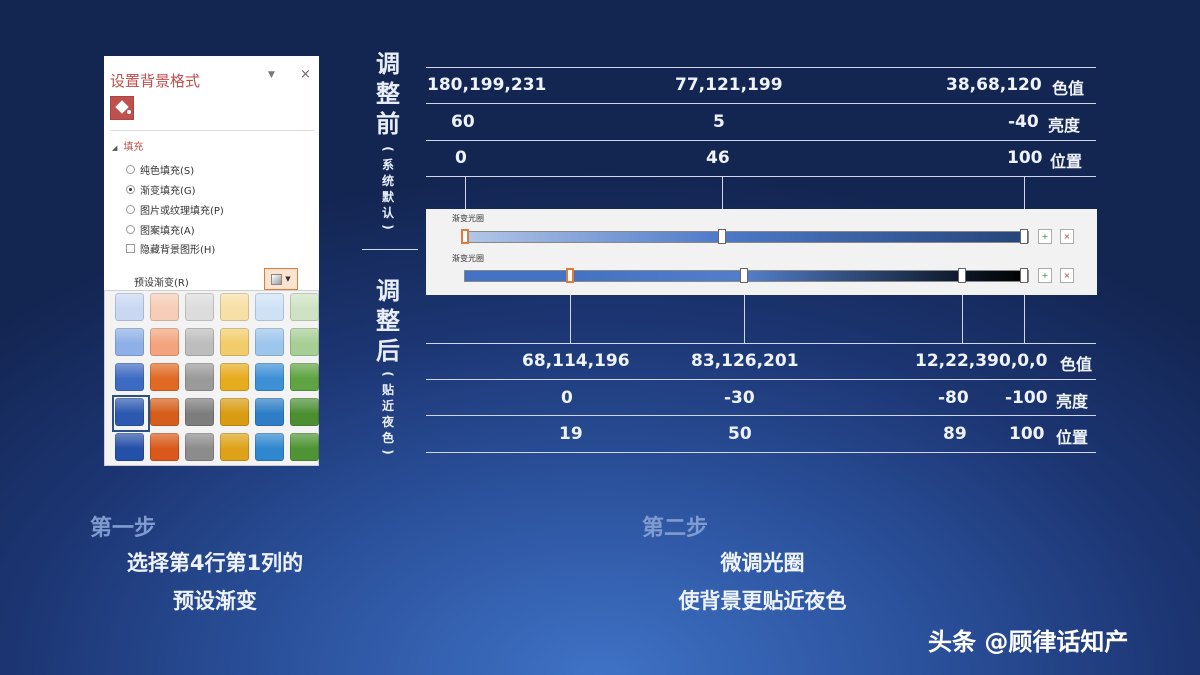 The image size is (1200, 675). I want to click on after-unit-color: 色值, so click(1076, 364).